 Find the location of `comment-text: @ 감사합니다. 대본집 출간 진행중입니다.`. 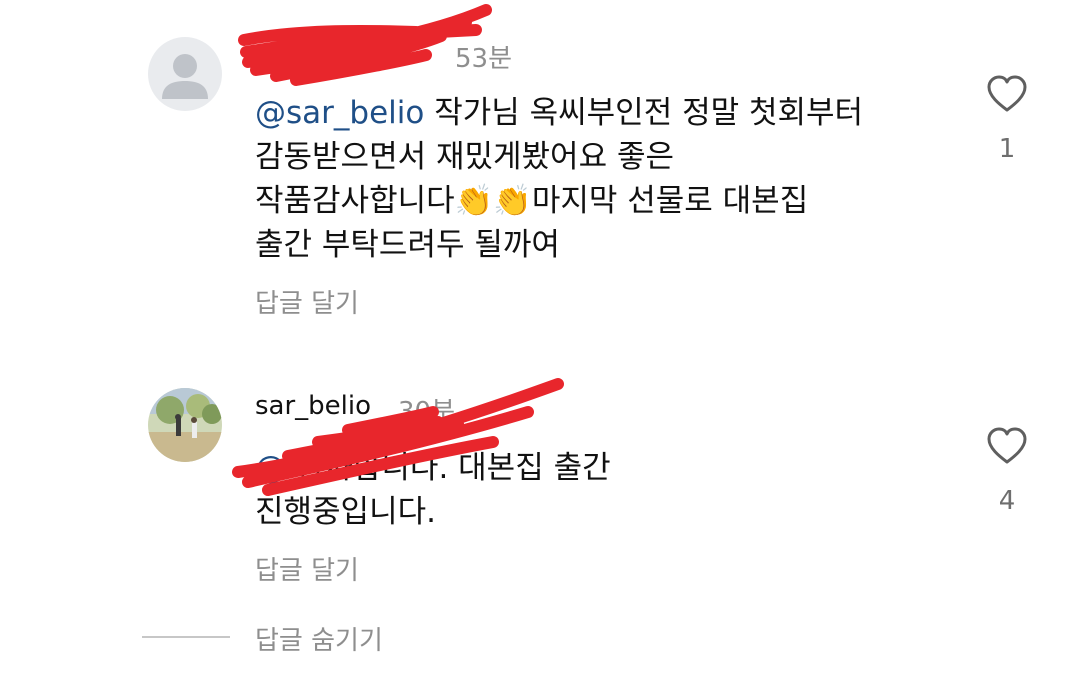

comment-text: @ 감사합니다. 대본집 출간 진행중입니다. is located at coordinates (605, 490).